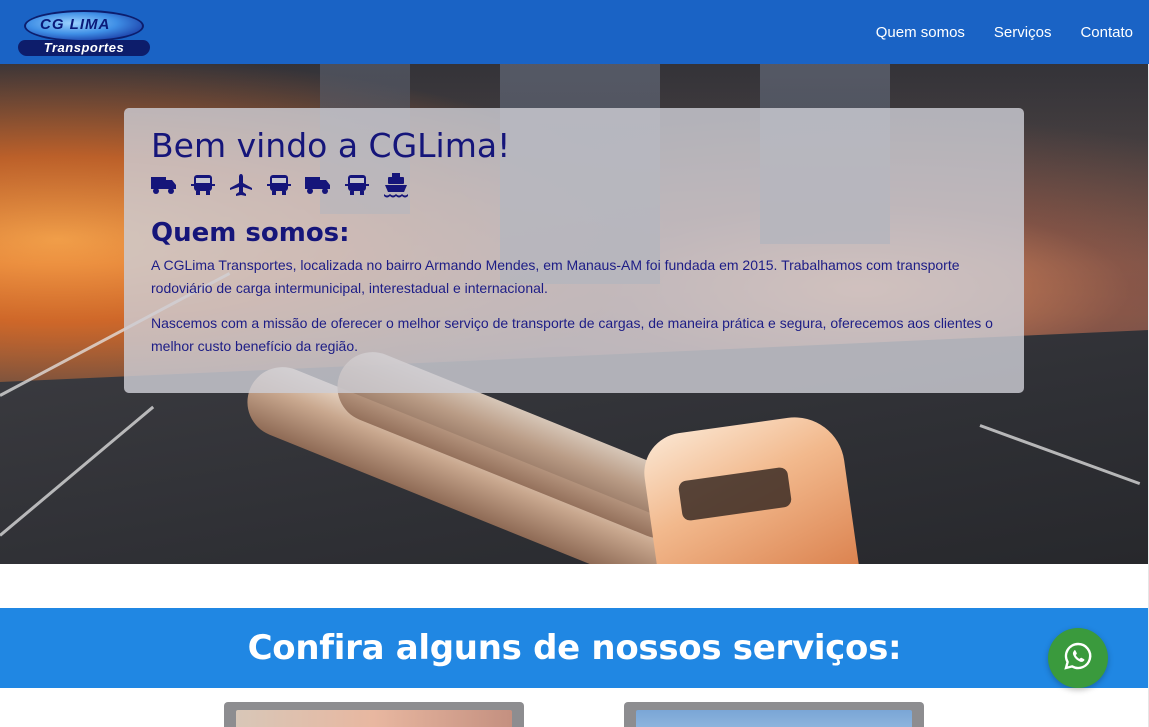 This screenshot has width=1149, height=727. Describe the element at coordinates (75, 24) in the screenshot. I see `logo-top-text: CG LIMA` at that location.